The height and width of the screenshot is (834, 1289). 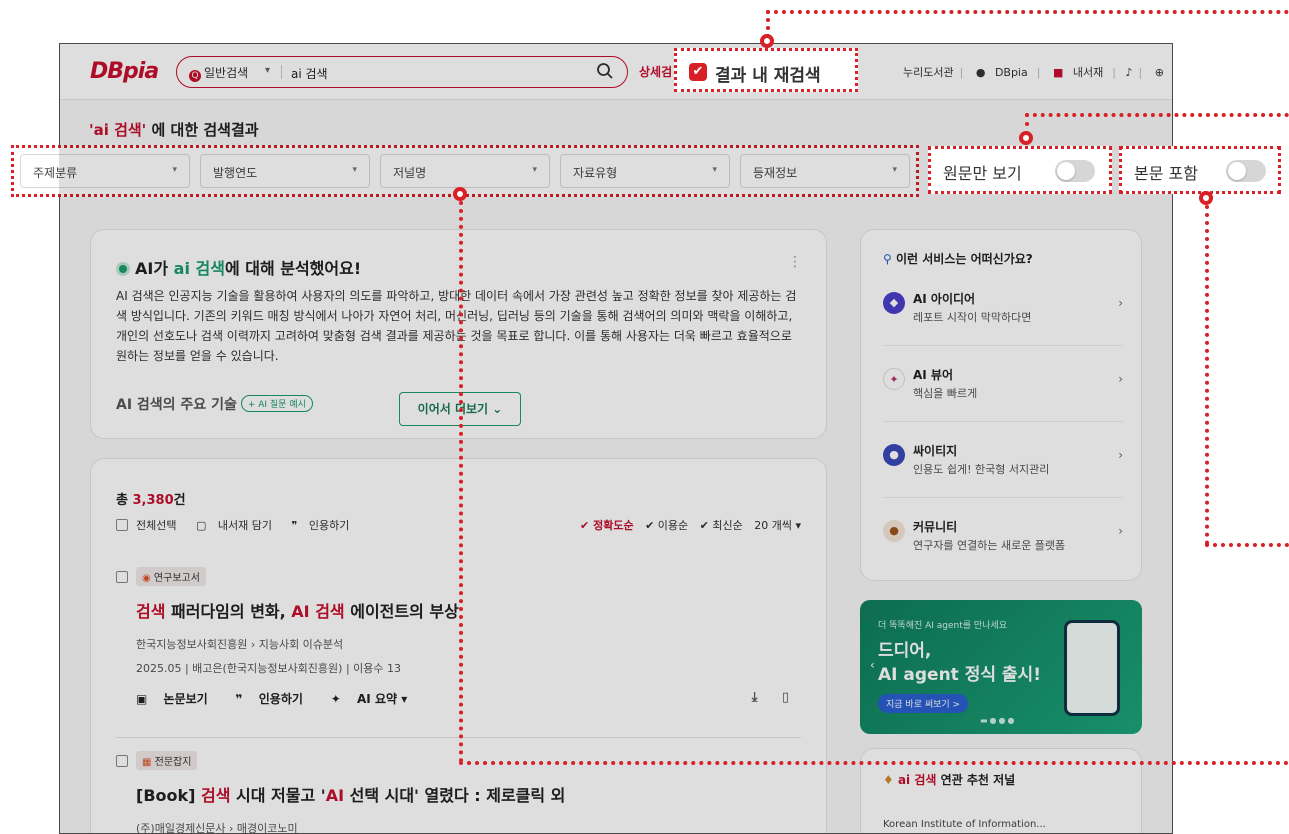 I want to click on callout-dot, so click(x=1206, y=198).